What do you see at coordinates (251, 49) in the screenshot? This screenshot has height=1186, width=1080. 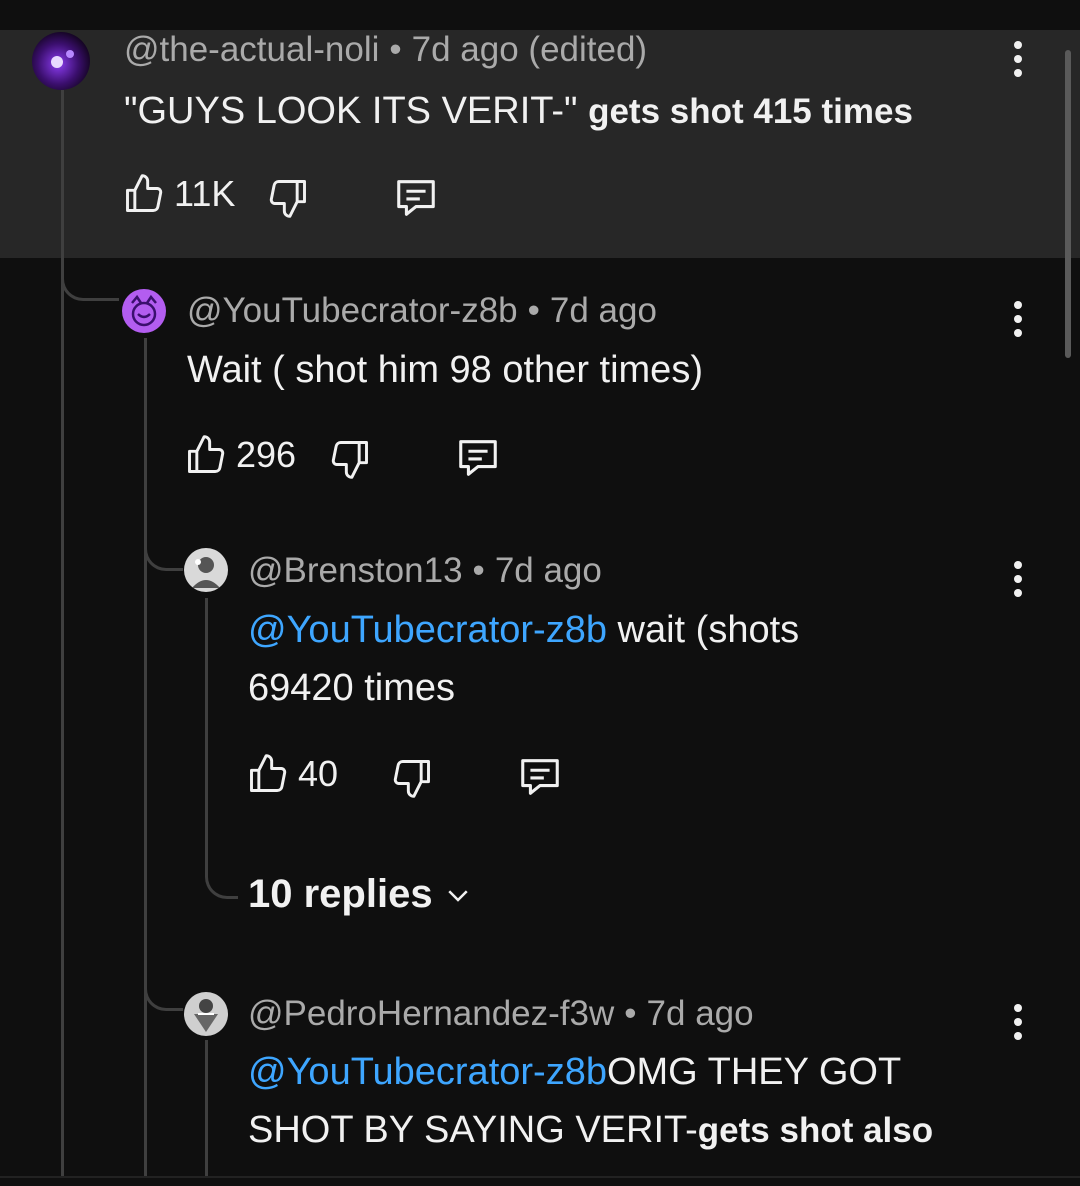 I see `author-handle: @the-actual-noli` at bounding box center [251, 49].